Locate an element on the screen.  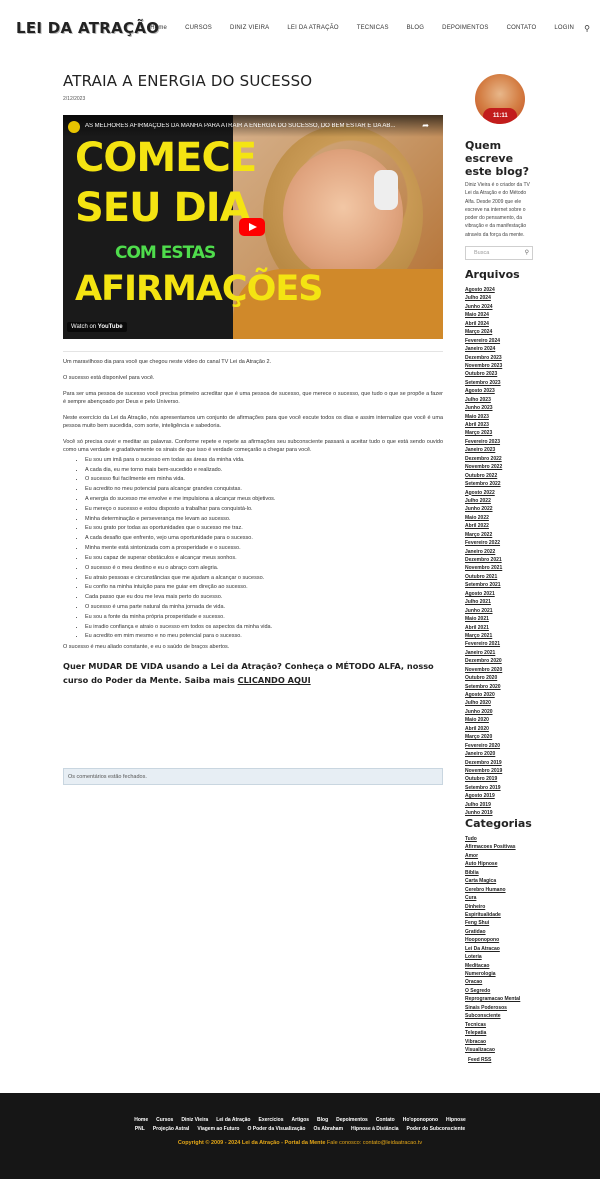
archive-link-setembro-2021: Setembro 2021 is located at coordinates (483, 585).